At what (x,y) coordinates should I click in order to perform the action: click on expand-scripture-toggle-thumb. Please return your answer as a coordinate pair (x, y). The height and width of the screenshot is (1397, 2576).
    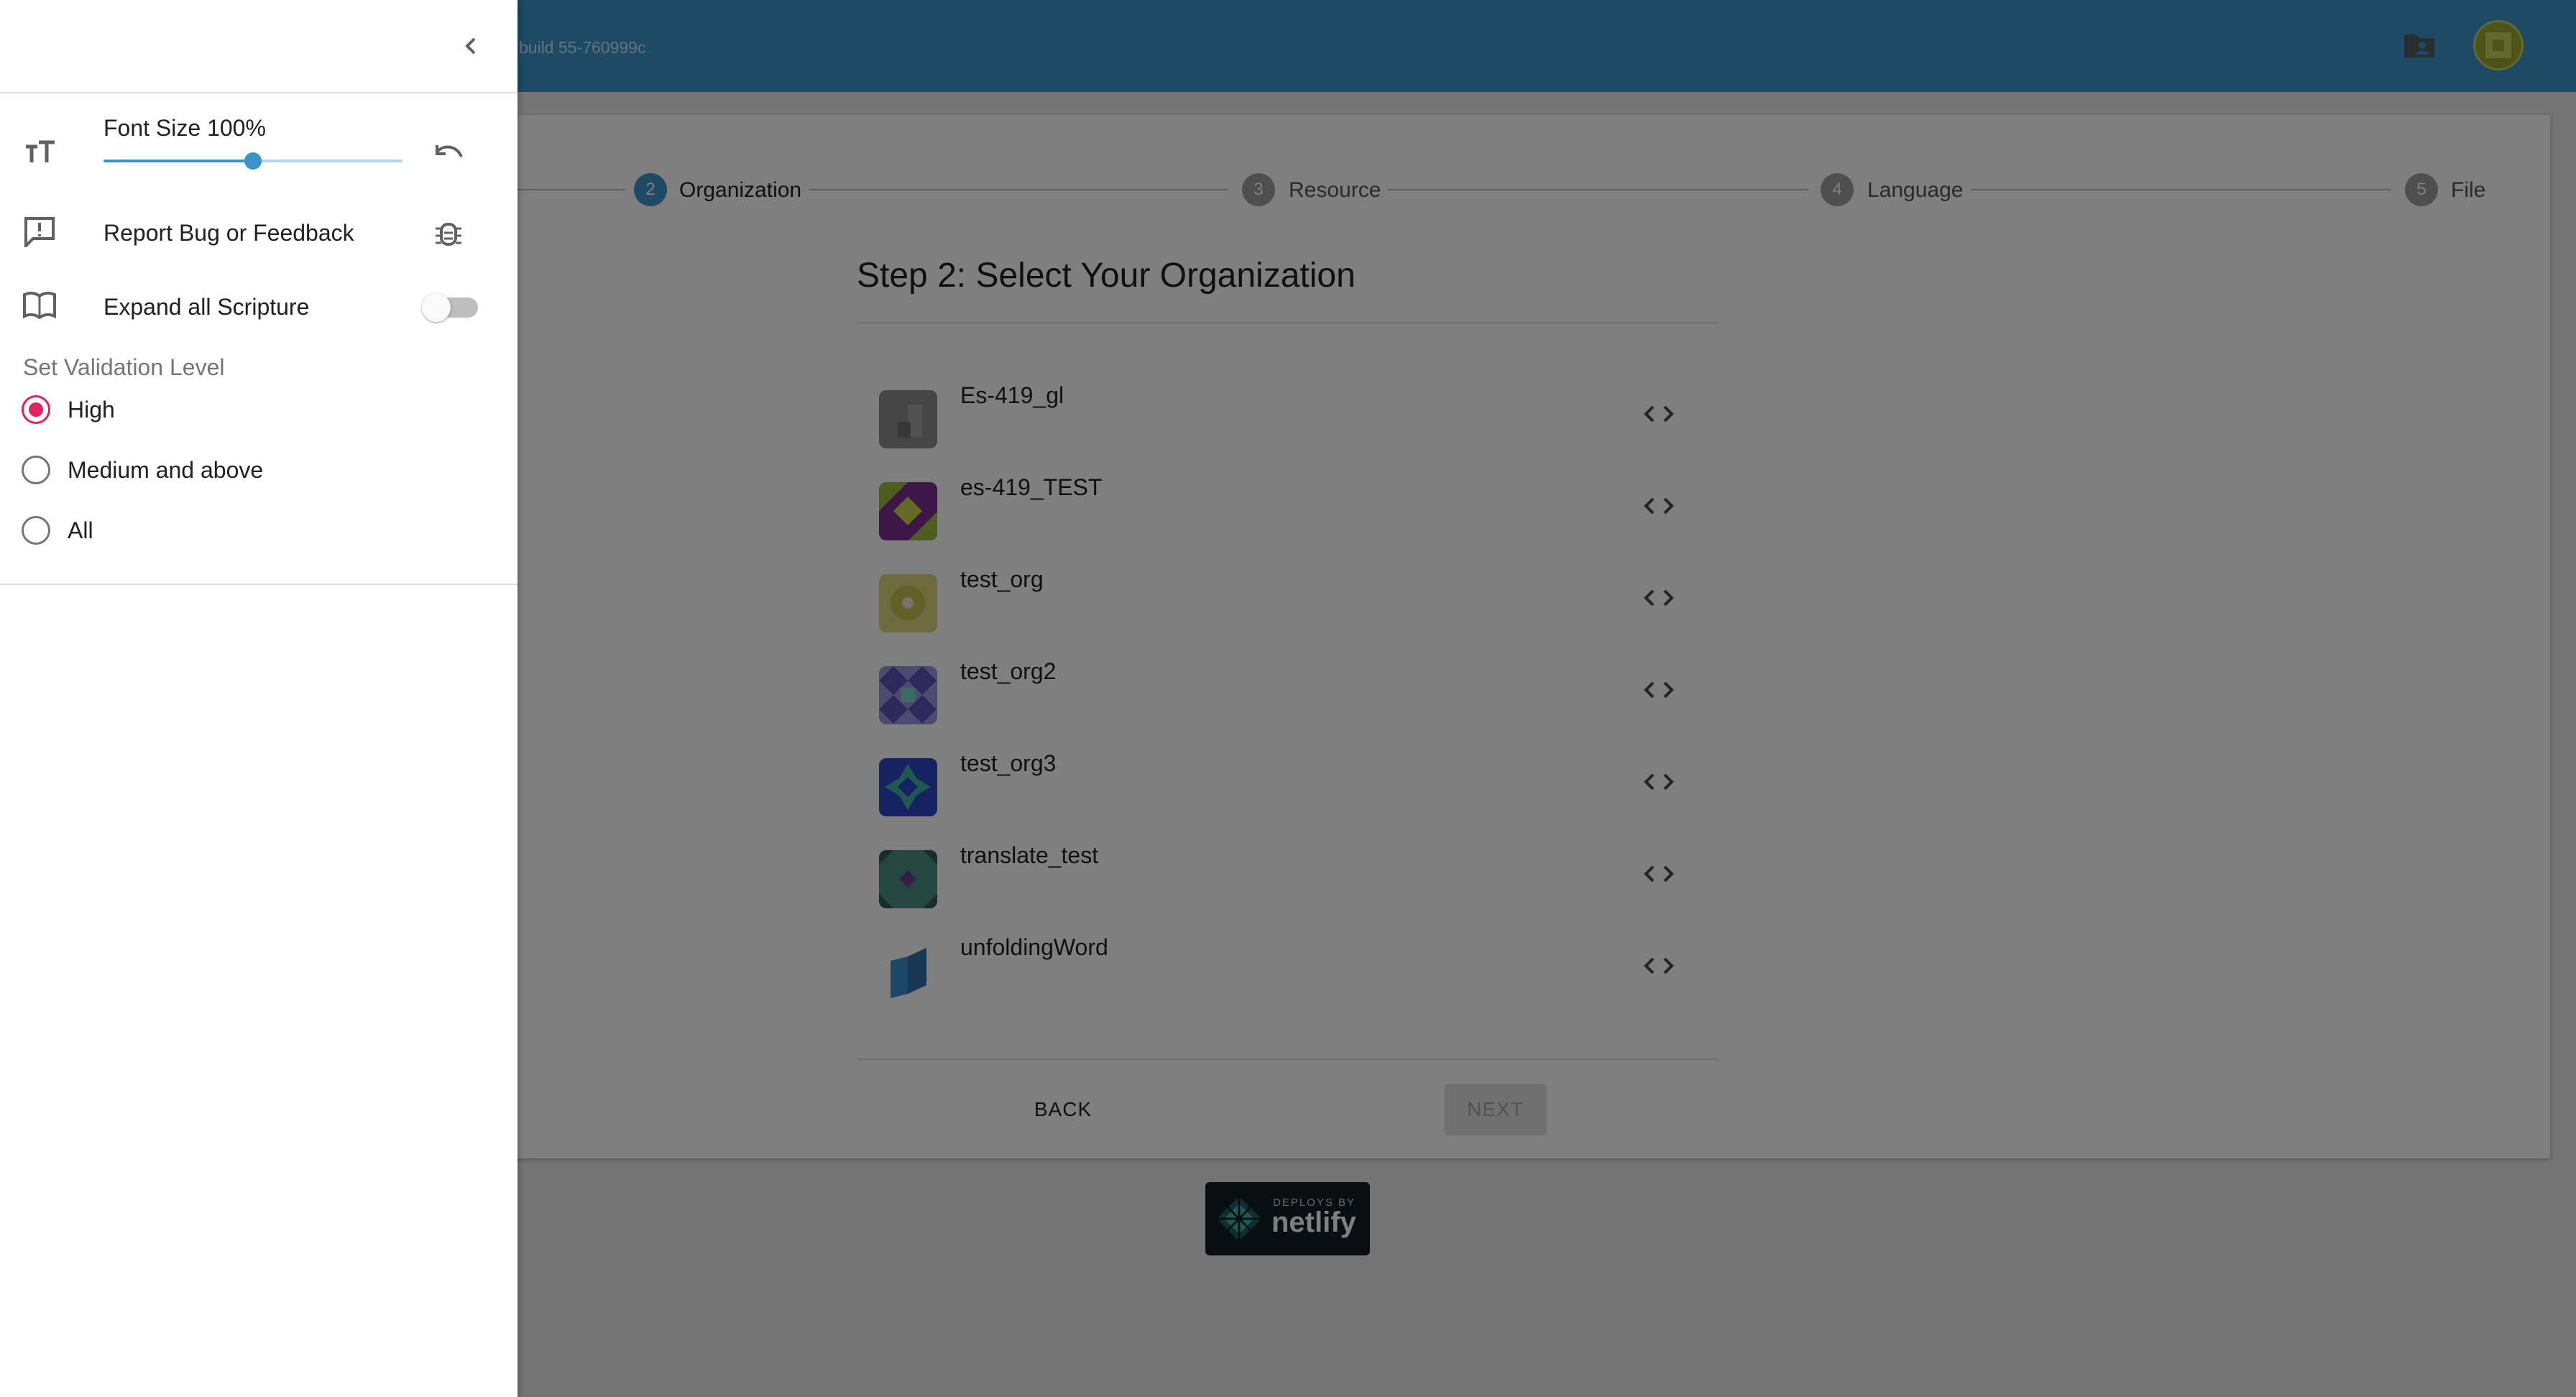
    Looking at the image, I should click on (436, 307).